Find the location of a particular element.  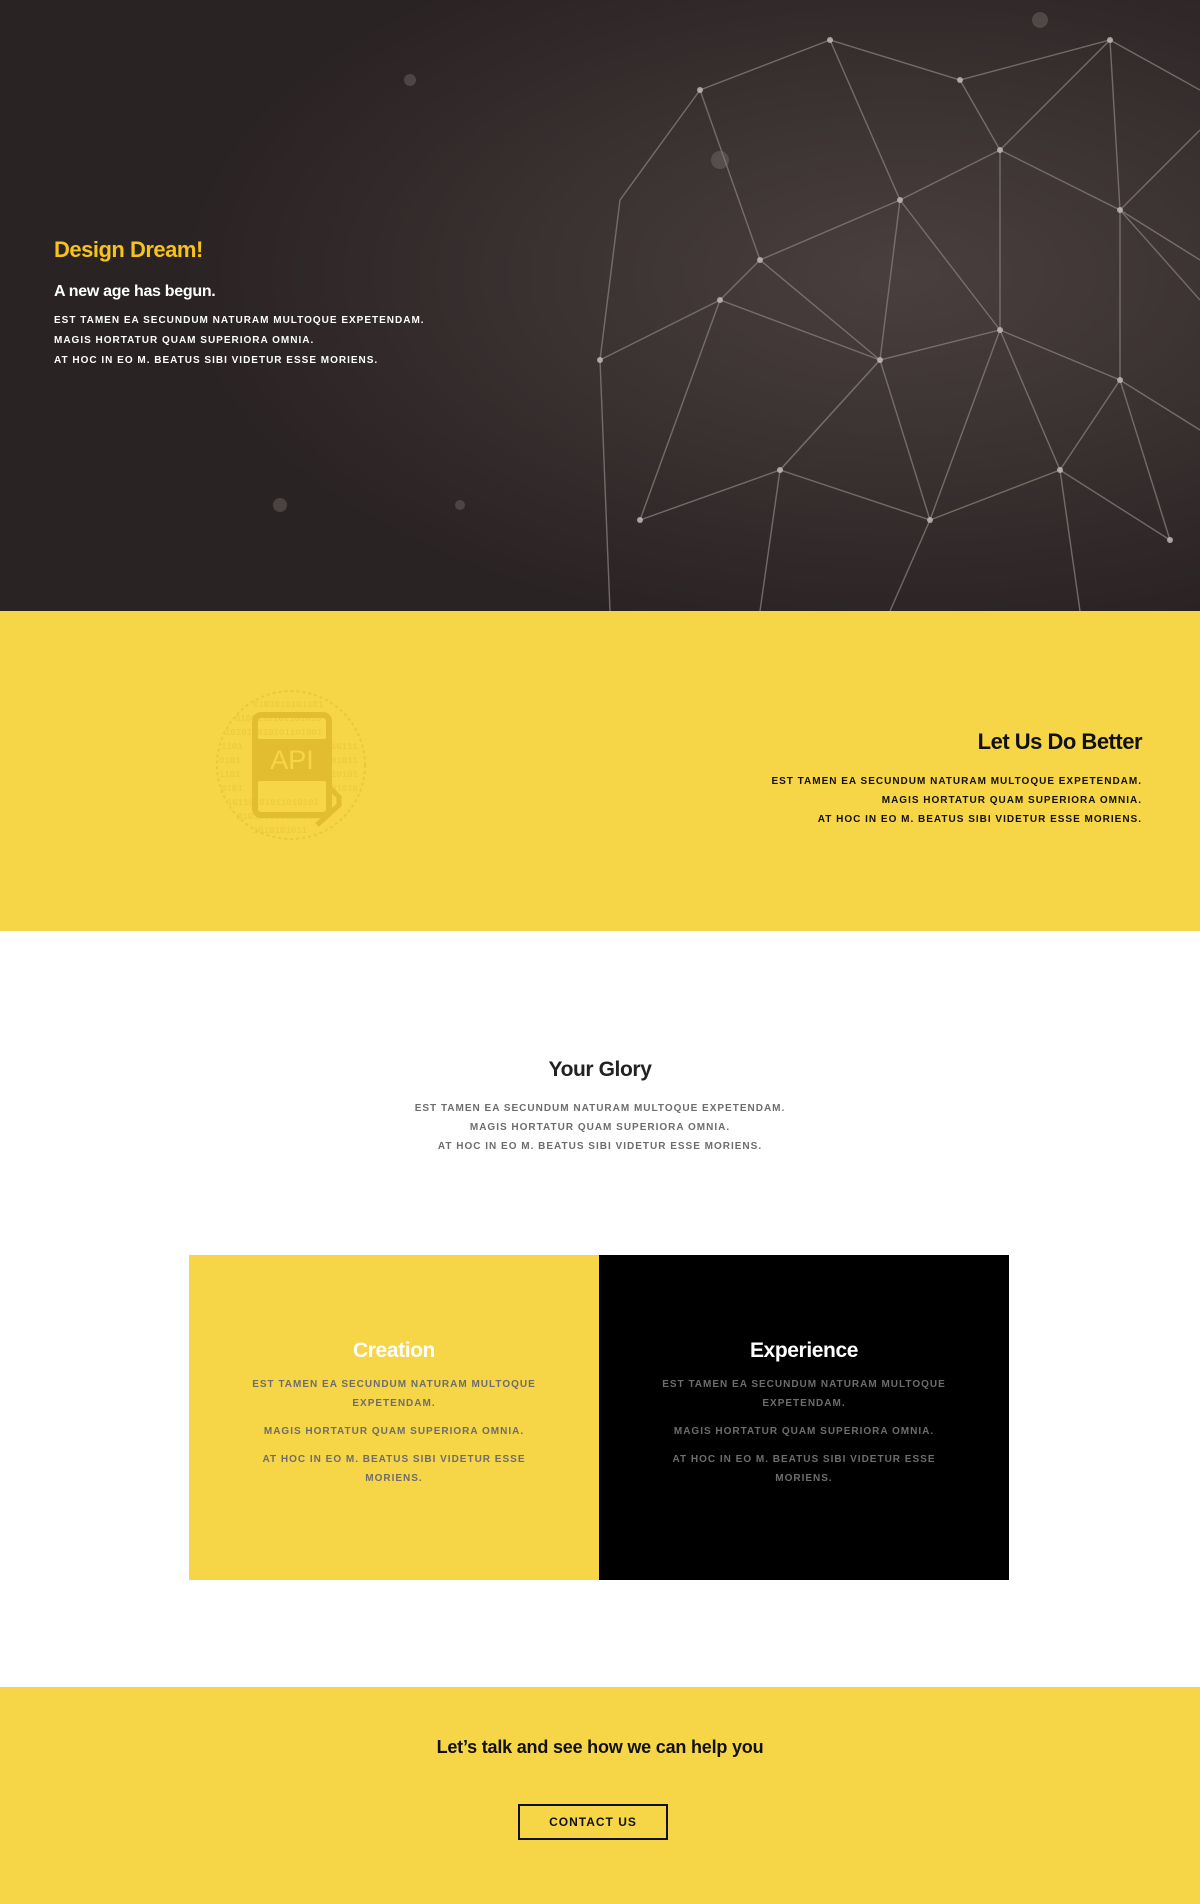

svg-text: 0101010101101 is located at coordinates (288, 705).